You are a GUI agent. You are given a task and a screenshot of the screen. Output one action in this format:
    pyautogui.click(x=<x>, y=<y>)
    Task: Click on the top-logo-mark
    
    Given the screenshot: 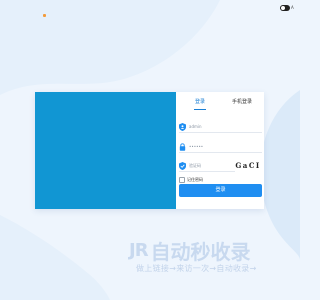 What is the action you would take?
    pyautogui.click(x=44, y=15)
    